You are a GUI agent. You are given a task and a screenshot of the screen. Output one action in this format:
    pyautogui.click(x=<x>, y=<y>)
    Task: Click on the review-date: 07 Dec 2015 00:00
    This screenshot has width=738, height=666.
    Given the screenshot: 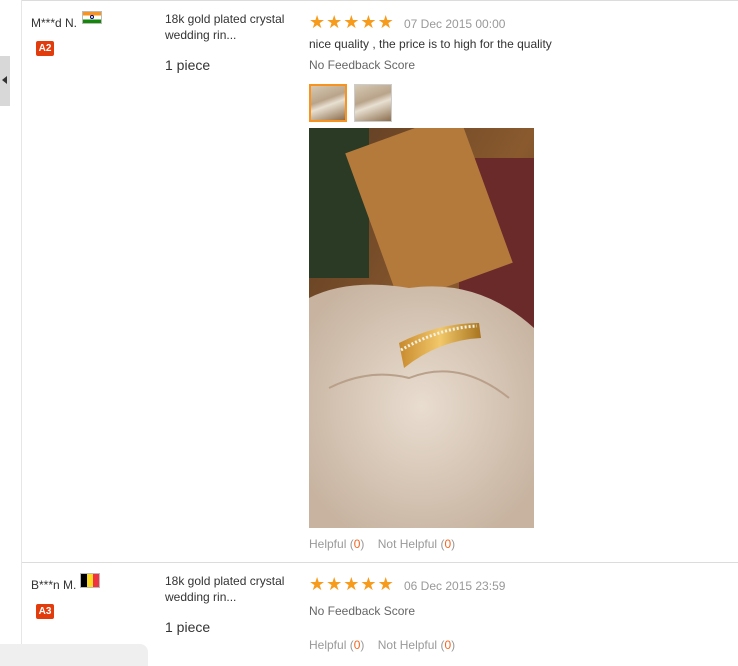 What is the action you would take?
    pyautogui.click(x=455, y=24)
    